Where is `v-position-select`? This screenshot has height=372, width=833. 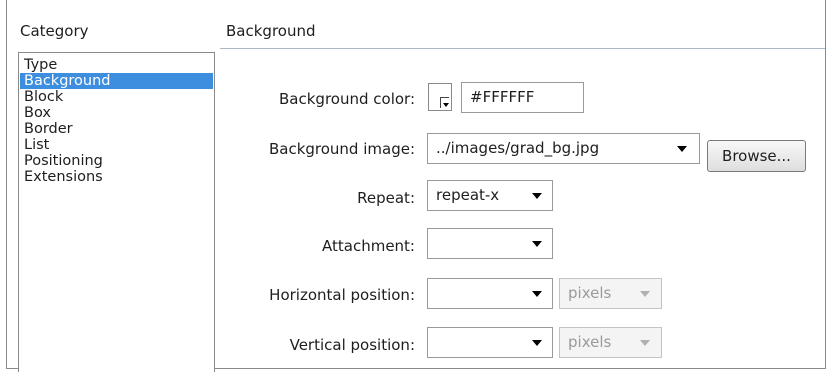
v-position-select is located at coordinates (490, 342).